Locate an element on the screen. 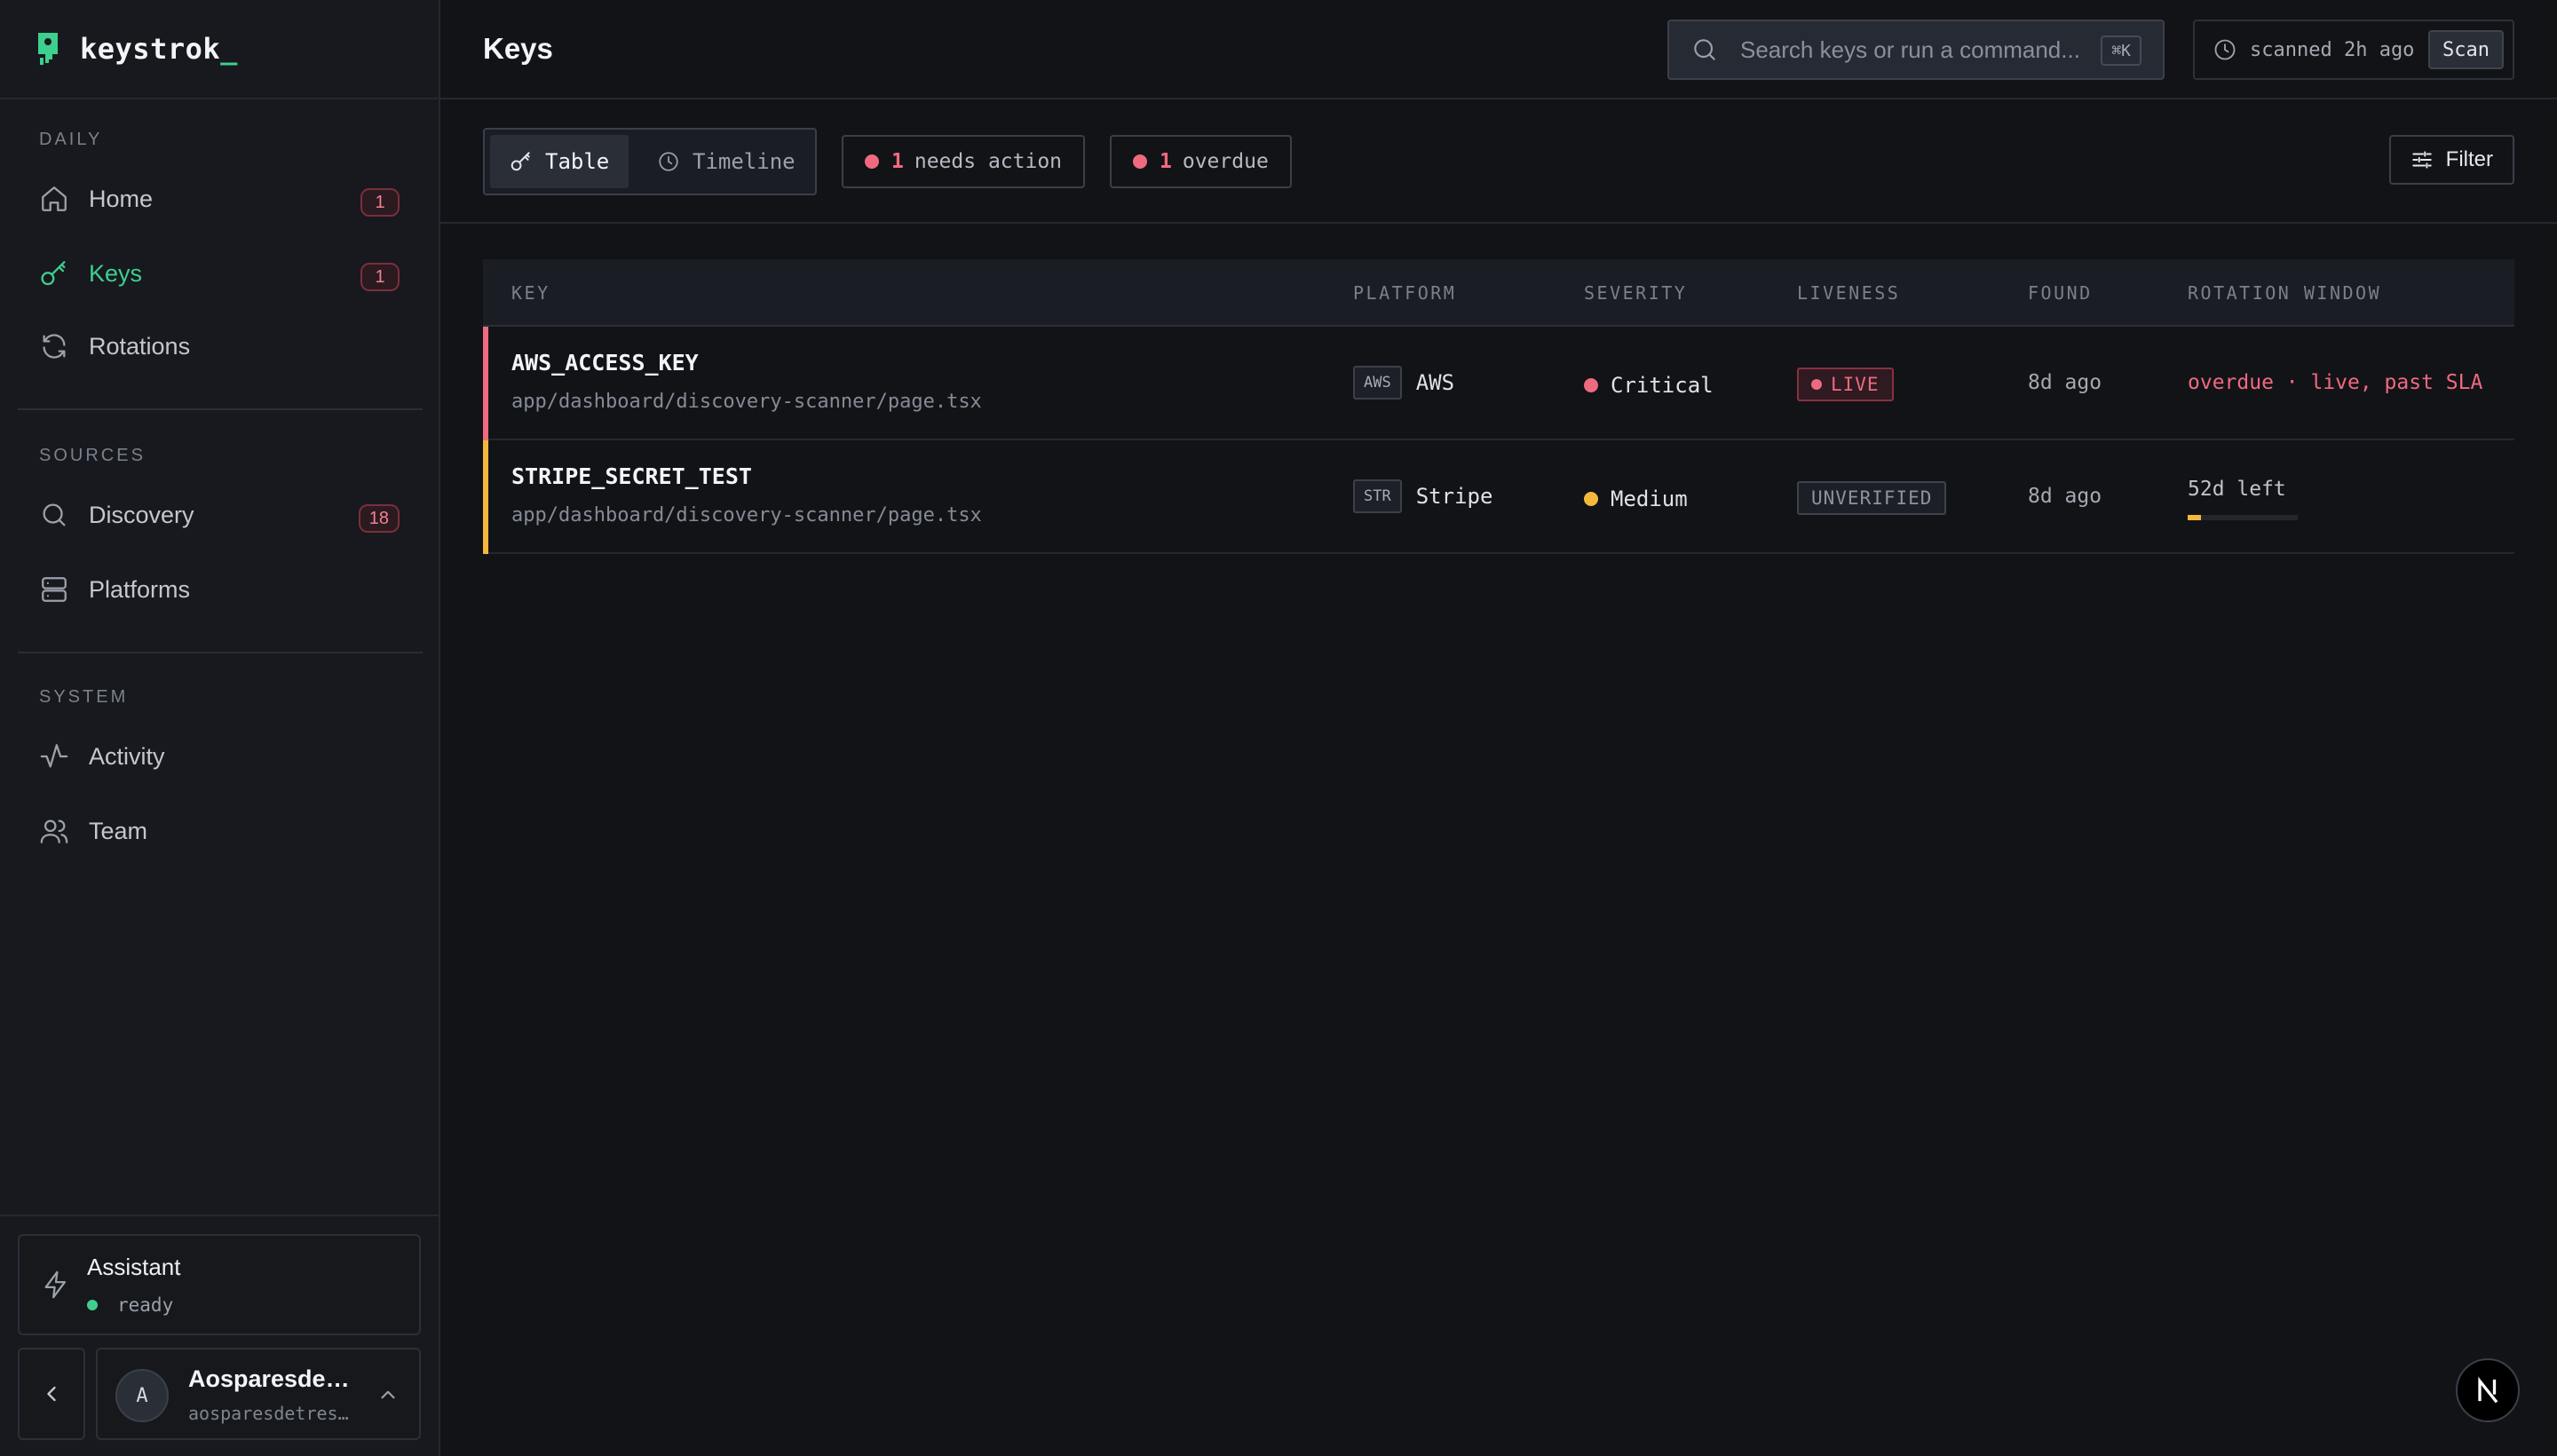  section-label-daily: DAILY is located at coordinates (71, 139).